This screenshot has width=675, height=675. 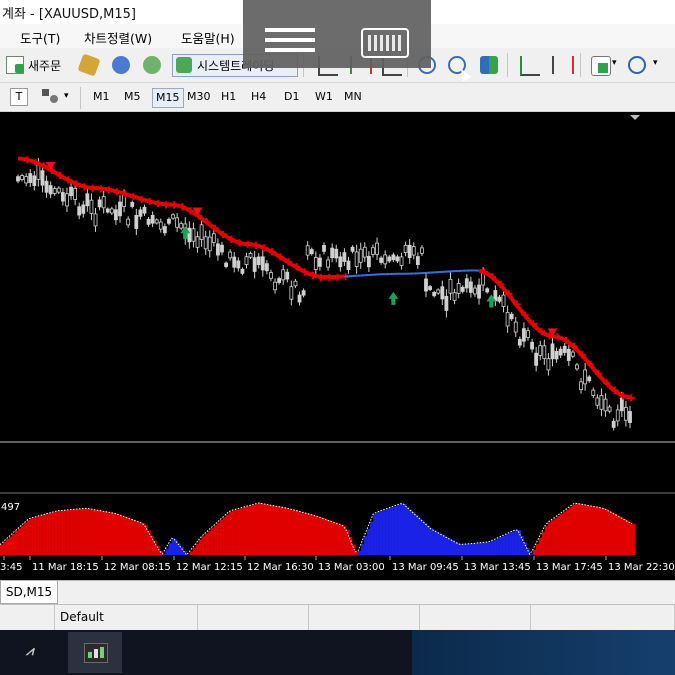 What do you see at coordinates (19, 97) in the screenshot?
I see `text-tool-icon: T` at bounding box center [19, 97].